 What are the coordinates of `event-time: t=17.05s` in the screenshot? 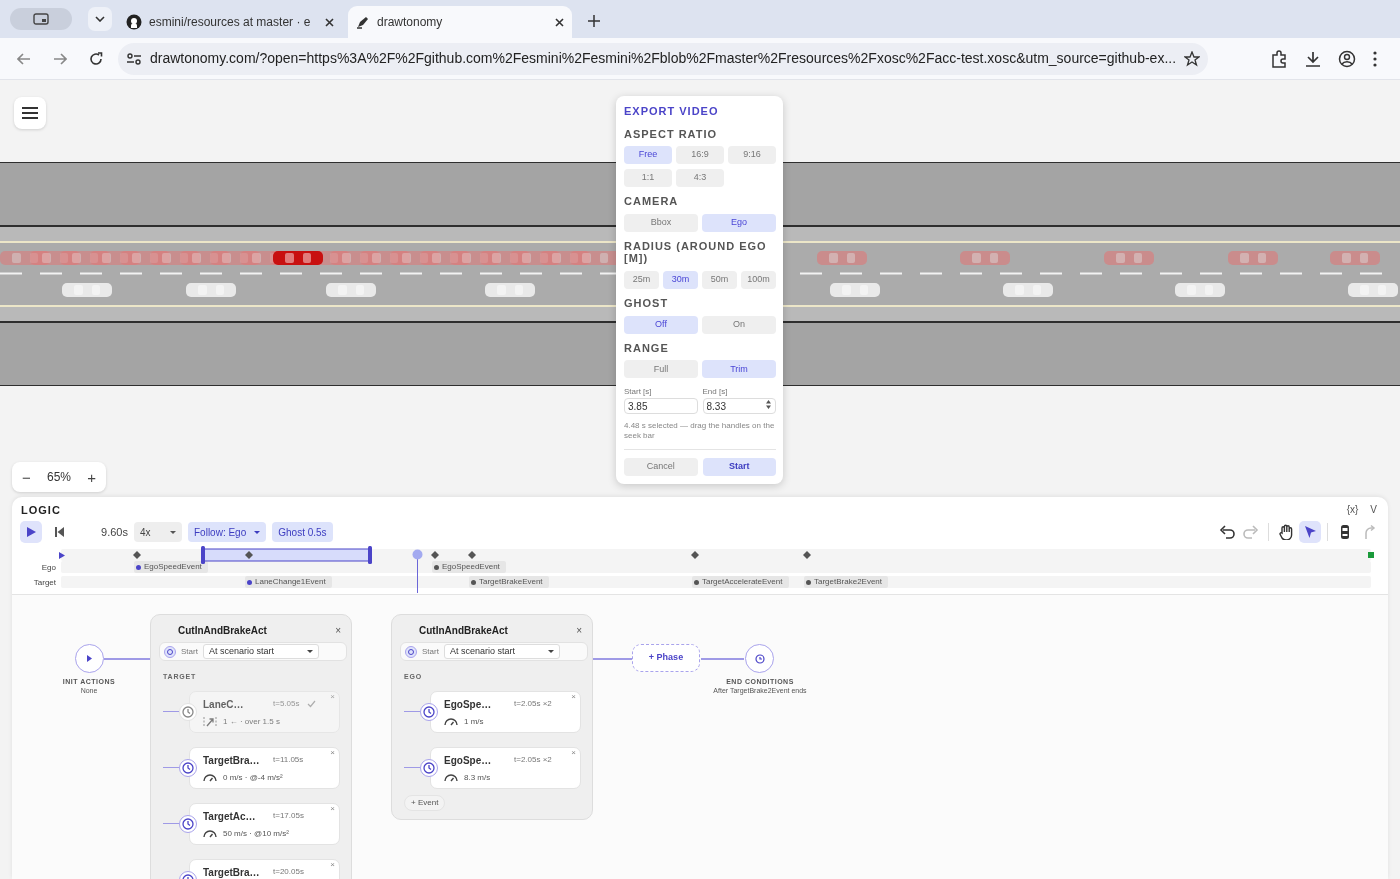 It's located at (288, 816).